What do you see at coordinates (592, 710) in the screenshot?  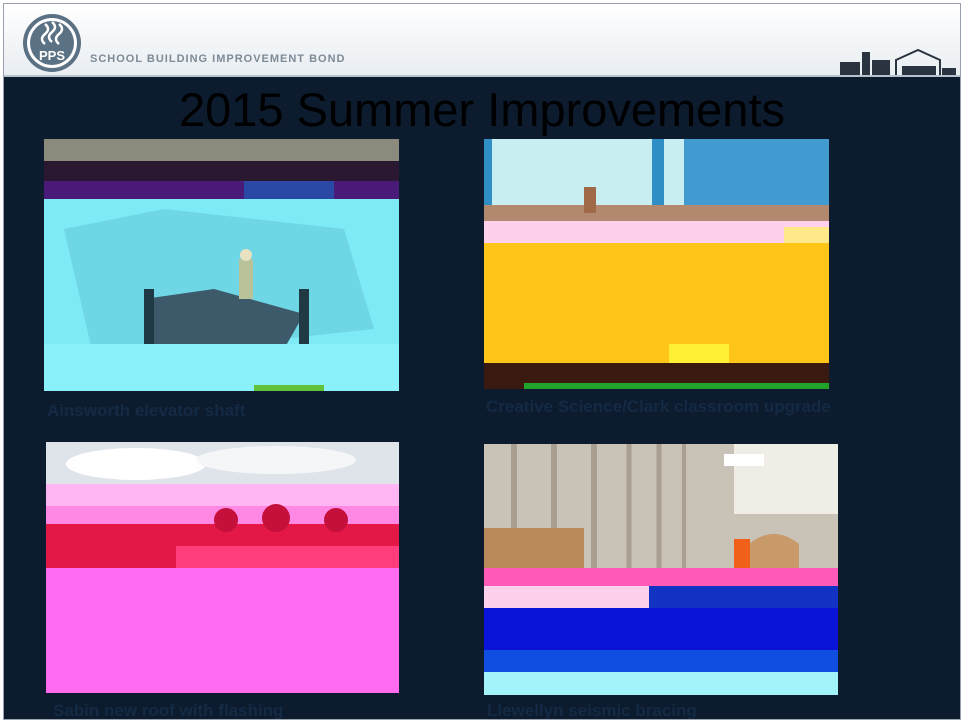 I see `photo-caption: Llewellyn seismic bracing` at bounding box center [592, 710].